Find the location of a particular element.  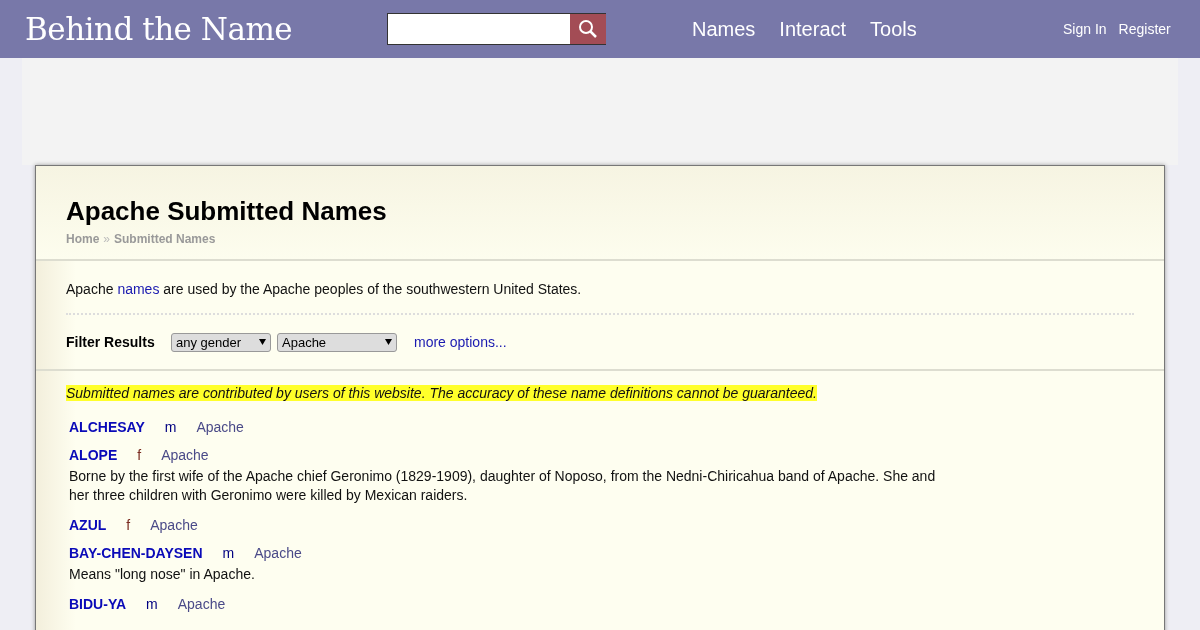

search-field is located at coordinates (496, 29).